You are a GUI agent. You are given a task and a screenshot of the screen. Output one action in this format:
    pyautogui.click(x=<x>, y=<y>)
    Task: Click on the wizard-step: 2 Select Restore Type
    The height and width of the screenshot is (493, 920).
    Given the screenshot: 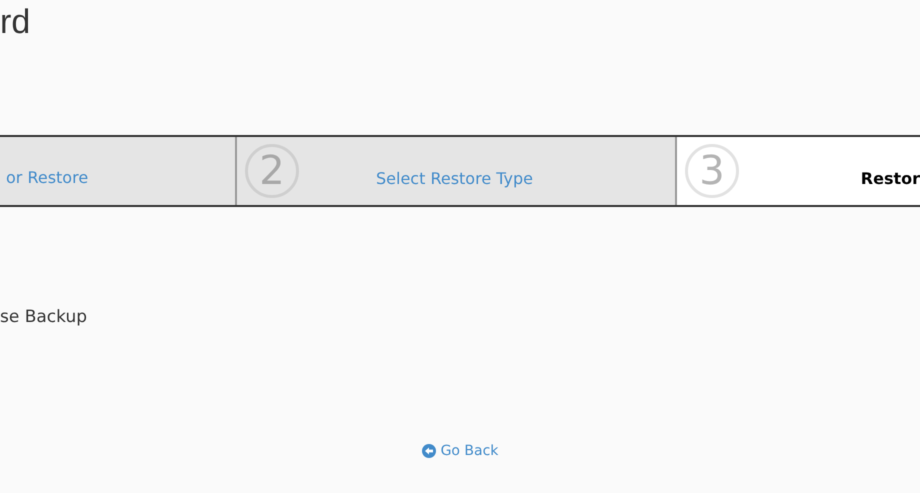 What is the action you would take?
    pyautogui.click(x=455, y=171)
    